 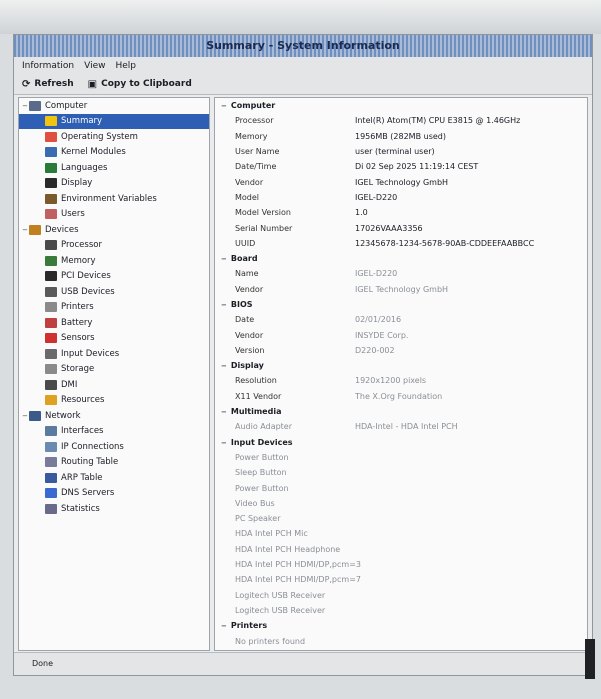 What do you see at coordinates (48, 66) in the screenshot?
I see `menu-information: Information` at bounding box center [48, 66].